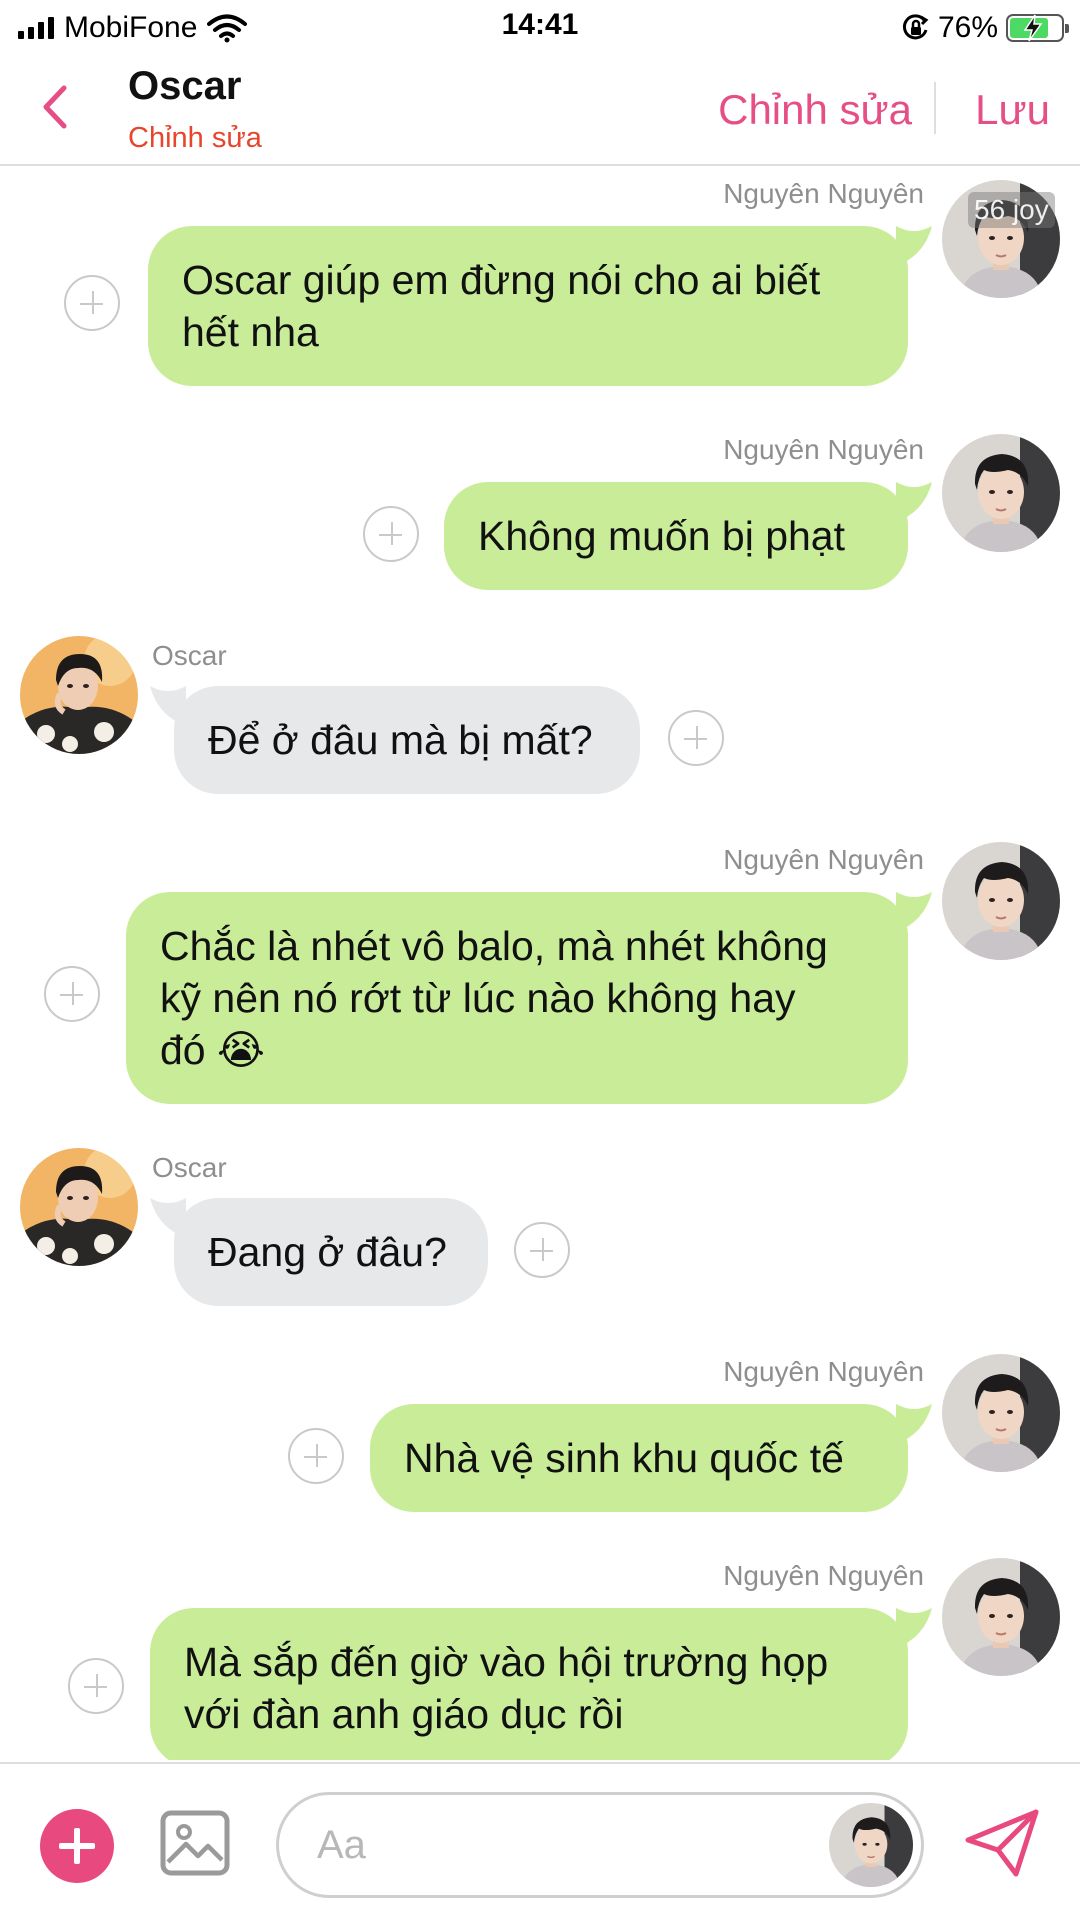  I want to click on message-line: Mà sắp đến giờ vào hội trường họp, so click(506, 1662).